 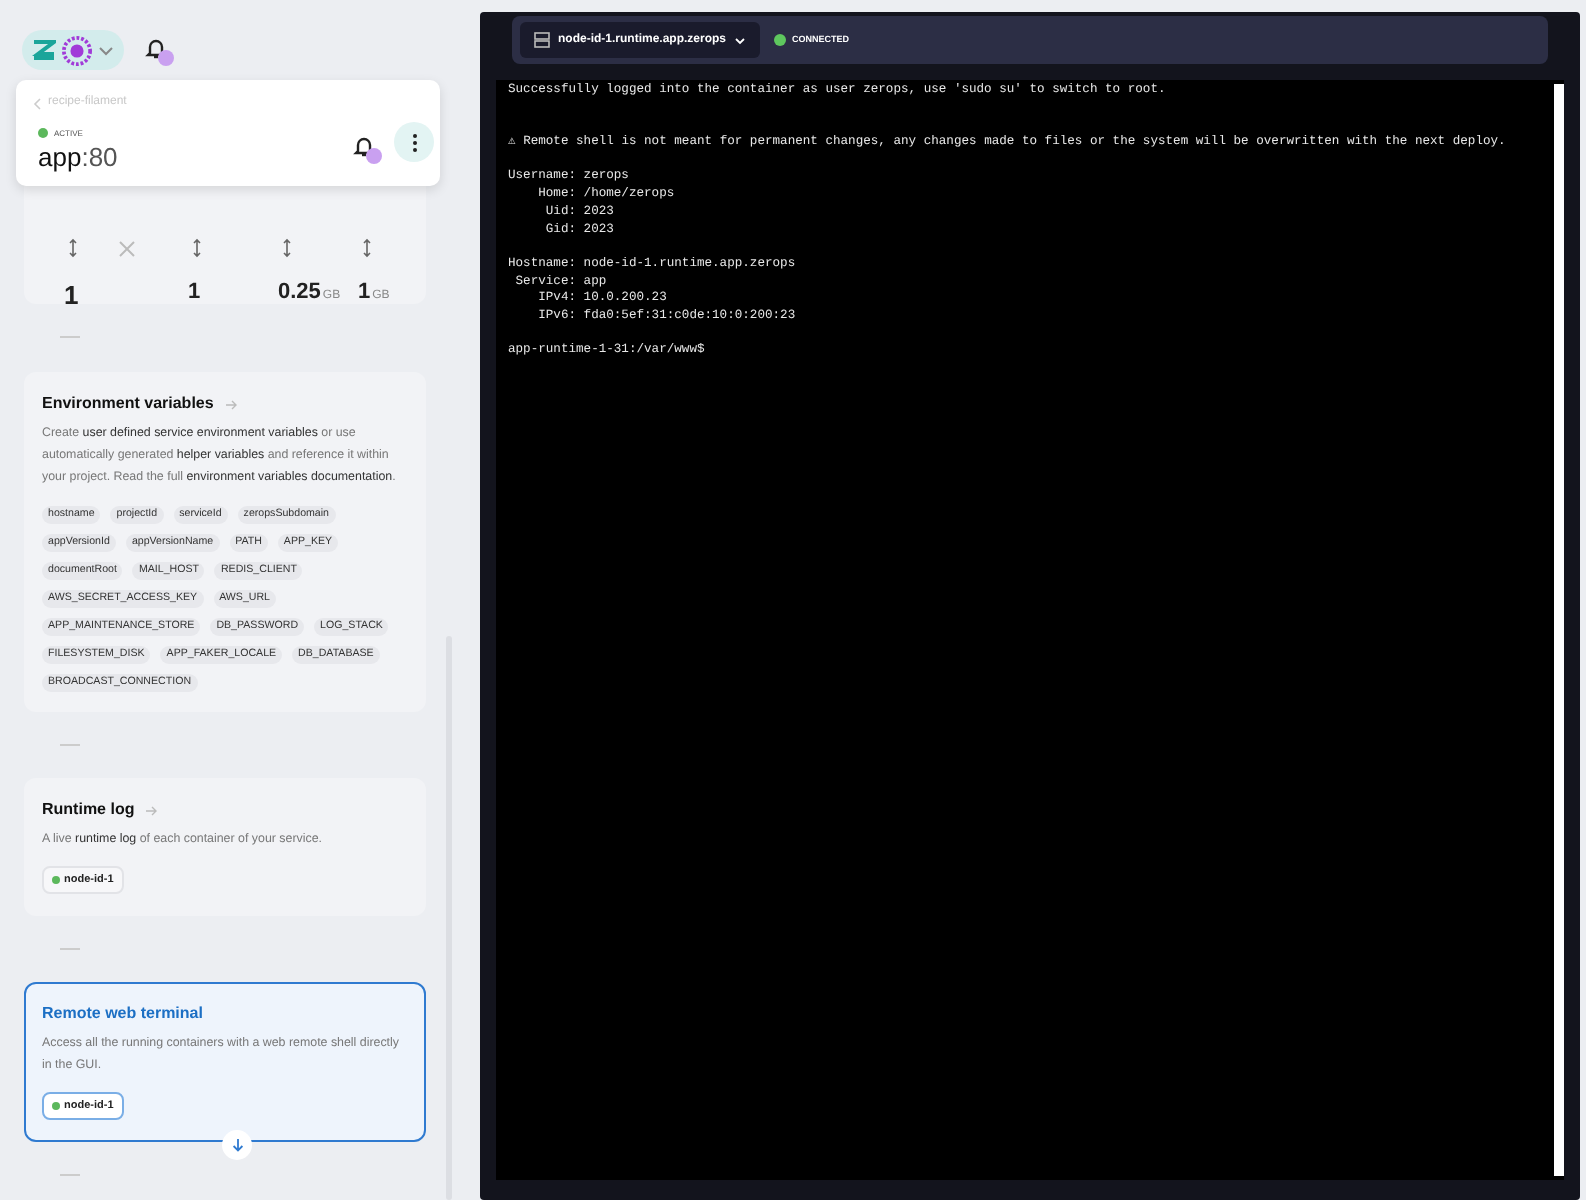 I want to click on service-name: app, so click(x=60, y=158).